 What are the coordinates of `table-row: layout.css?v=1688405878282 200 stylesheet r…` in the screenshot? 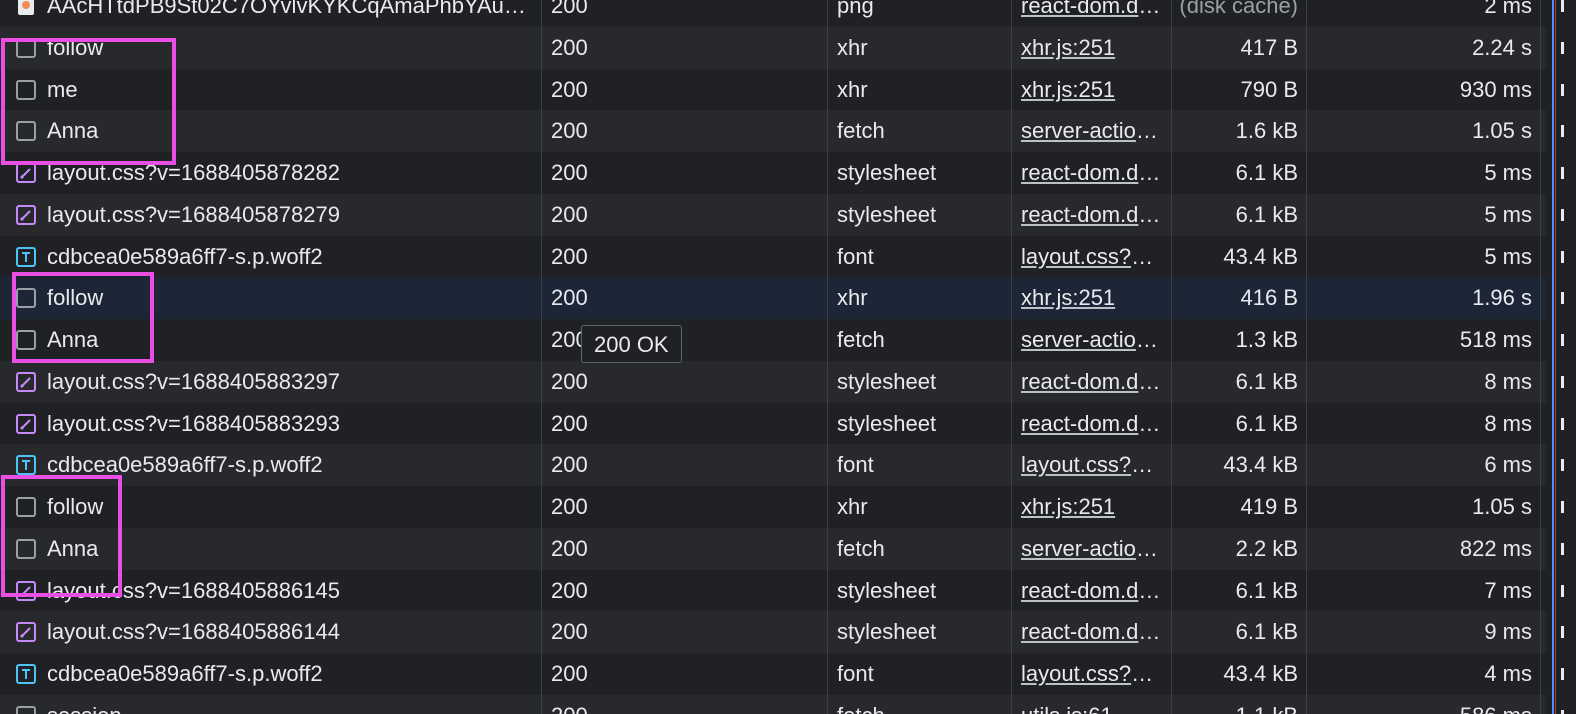 It's located at (773, 173).